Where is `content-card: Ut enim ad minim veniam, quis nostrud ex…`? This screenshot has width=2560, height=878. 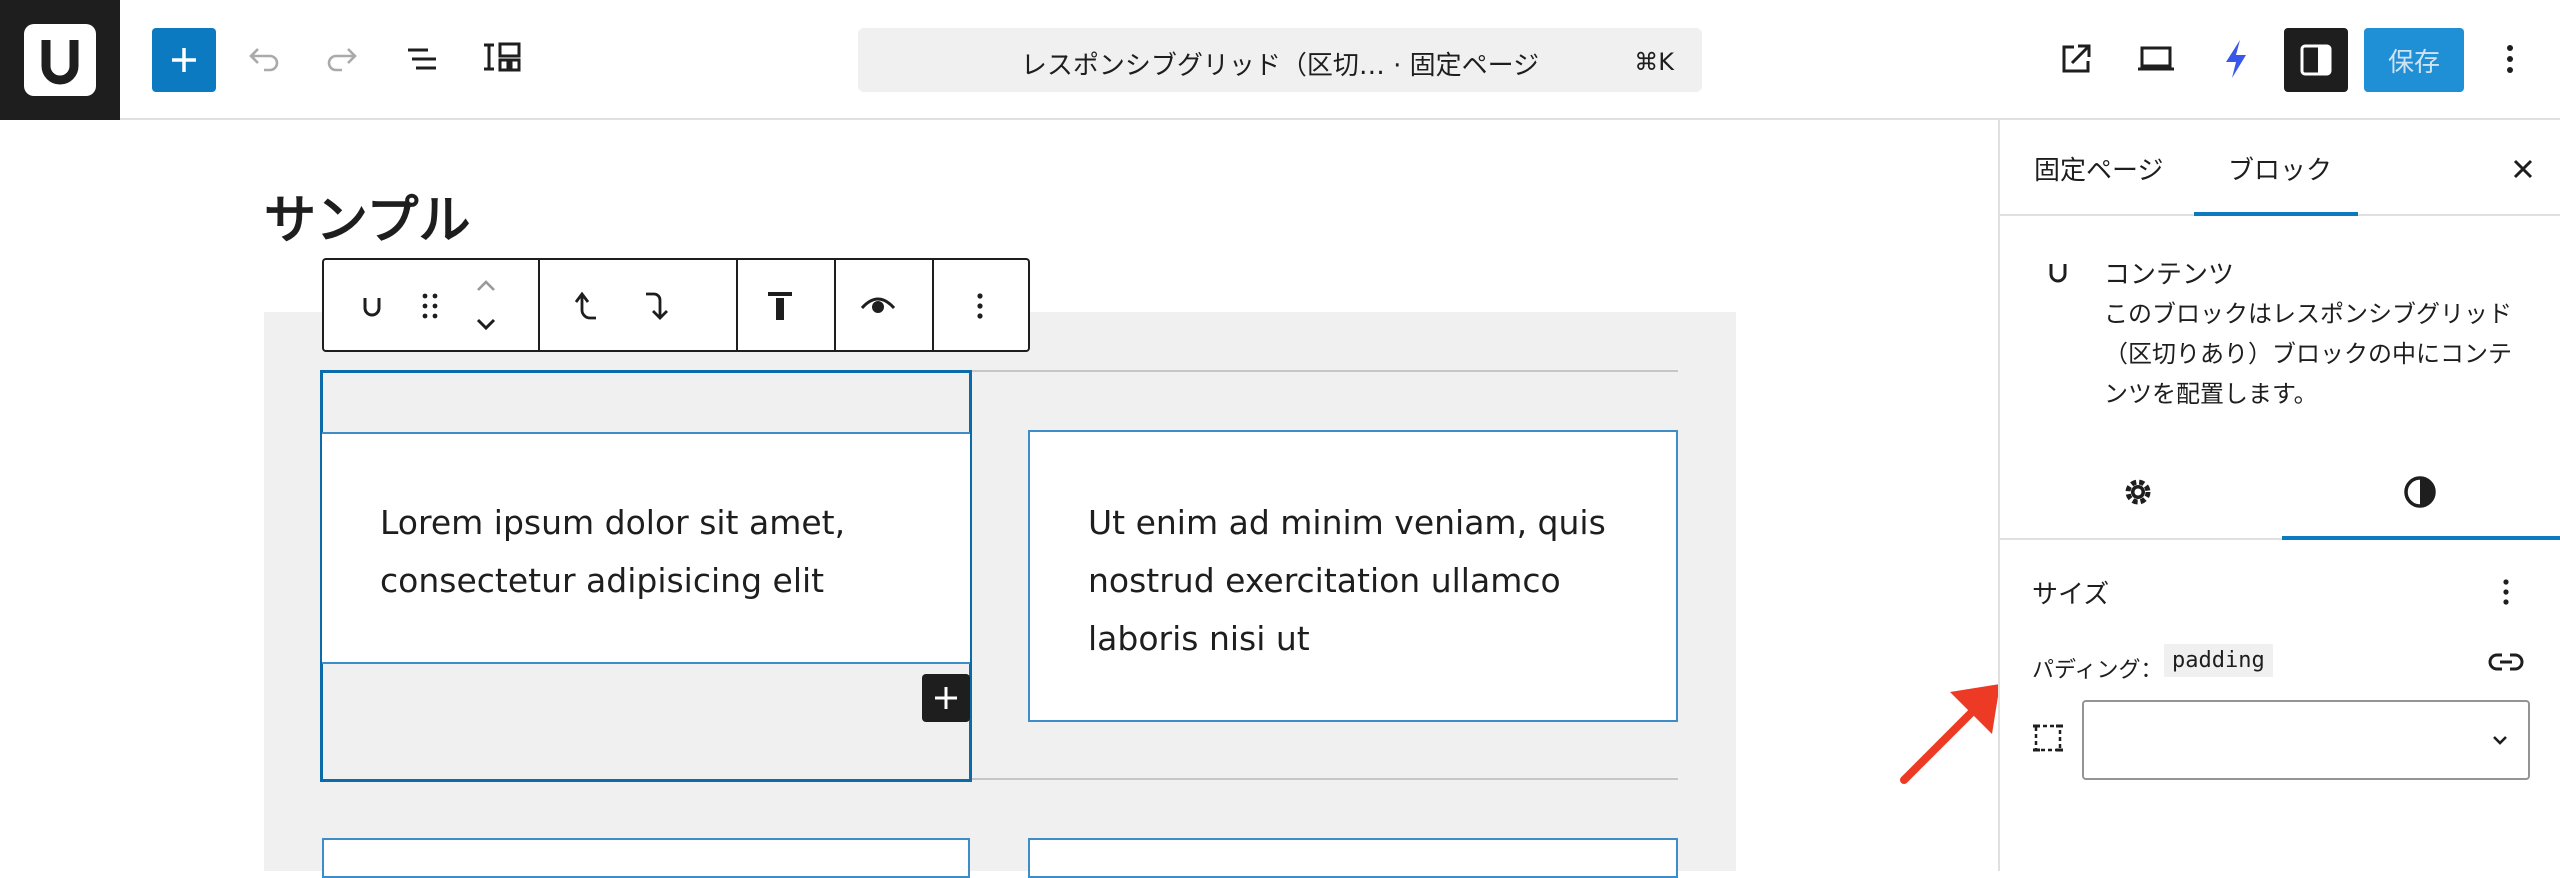 content-card: Ut enim ad minim veniam, quis nostrud ex… is located at coordinates (1353, 576).